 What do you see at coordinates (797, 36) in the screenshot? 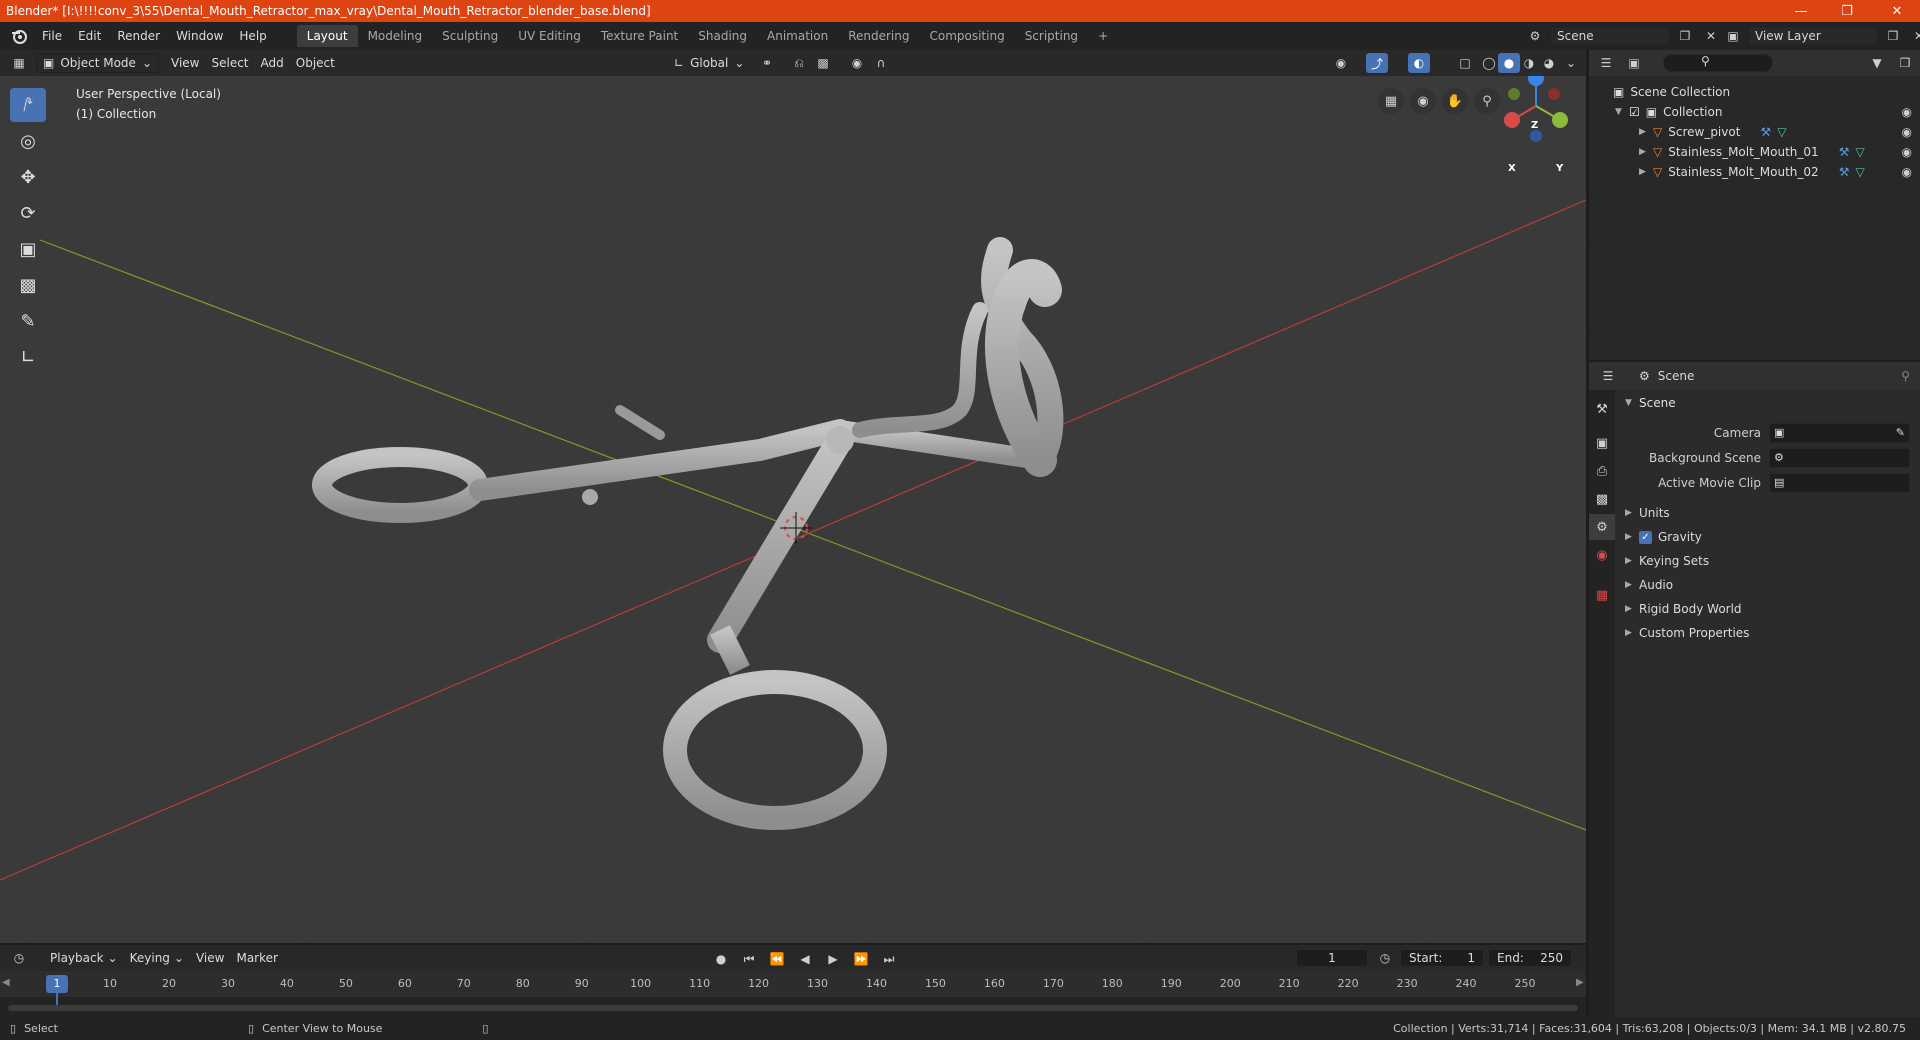
I see `tab-animation: Animation` at bounding box center [797, 36].